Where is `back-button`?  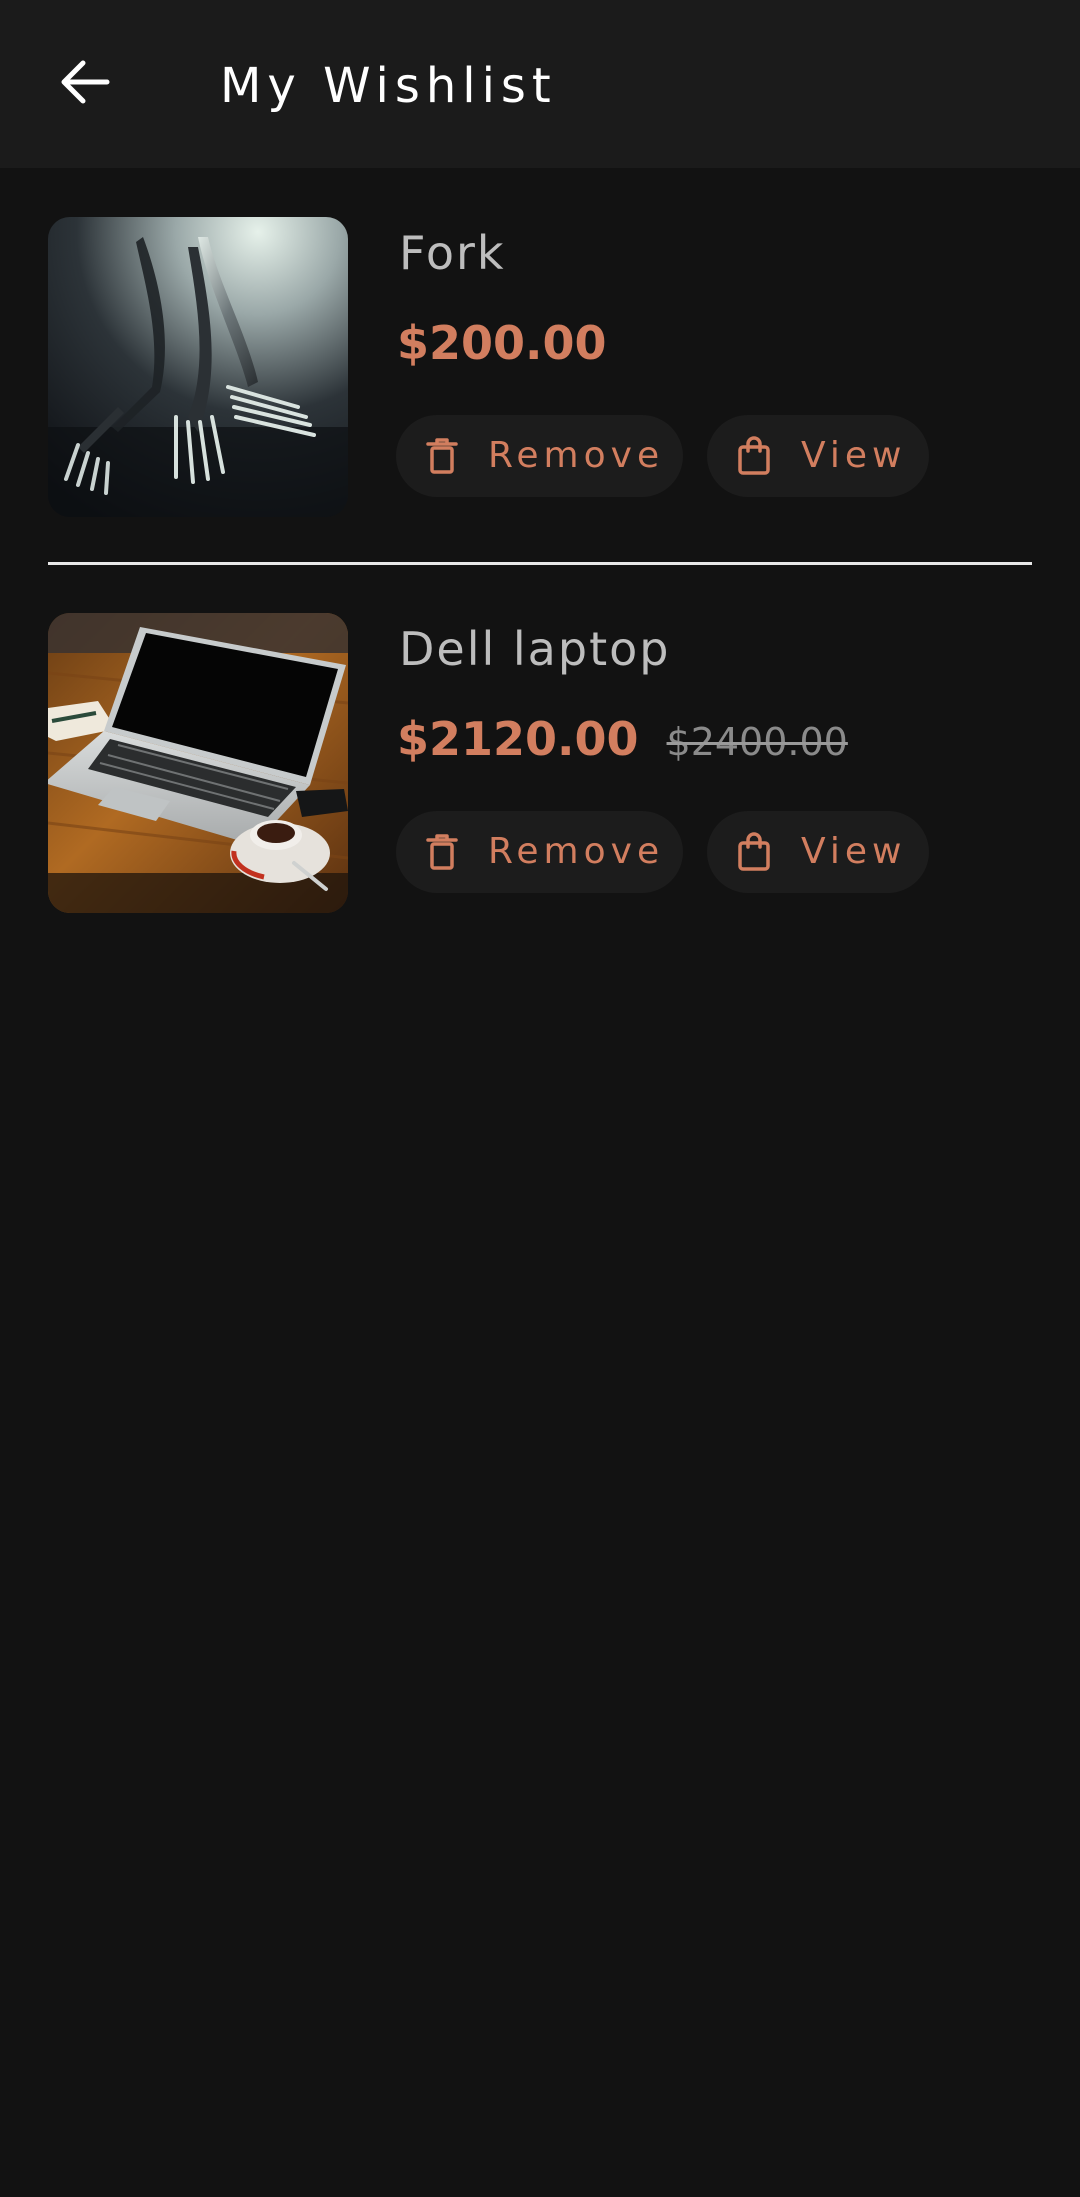
back-button is located at coordinates (84, 84).